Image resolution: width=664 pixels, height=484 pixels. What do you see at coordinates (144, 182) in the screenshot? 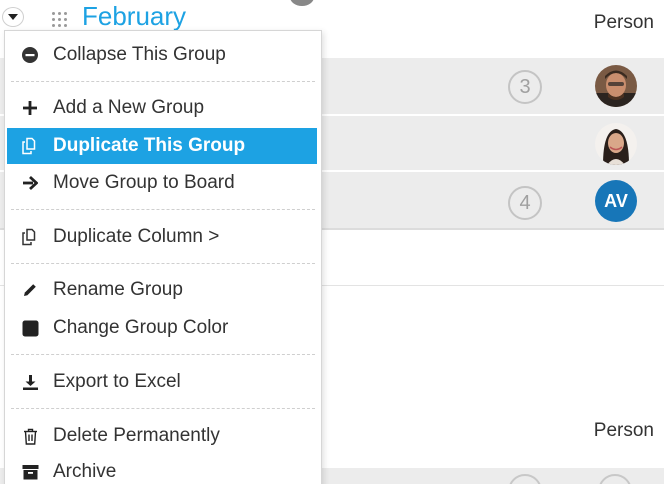
I see `menu-item-label: Move Group to Board` at bounding box center [144, 182].